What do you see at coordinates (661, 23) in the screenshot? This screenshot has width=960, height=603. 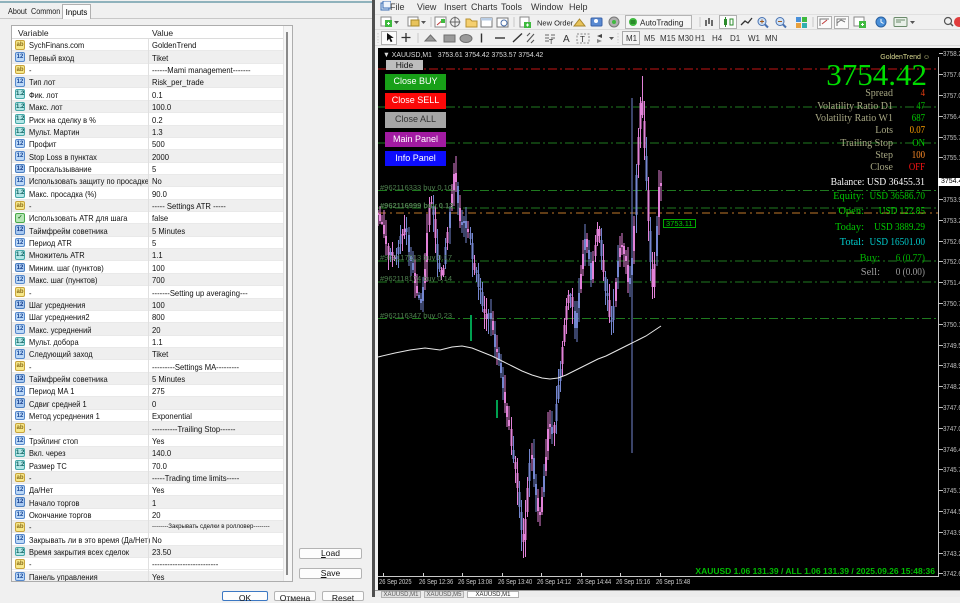 I see `svg-text: AutoTrading` at bounding box center [661, 23].